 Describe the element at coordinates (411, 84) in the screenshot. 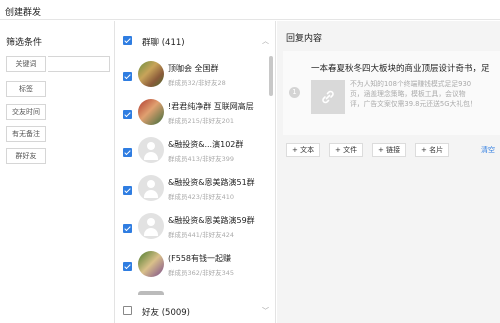

I see `desc-line: 不为人知的108个终端赚钱模式足足930` at that location.